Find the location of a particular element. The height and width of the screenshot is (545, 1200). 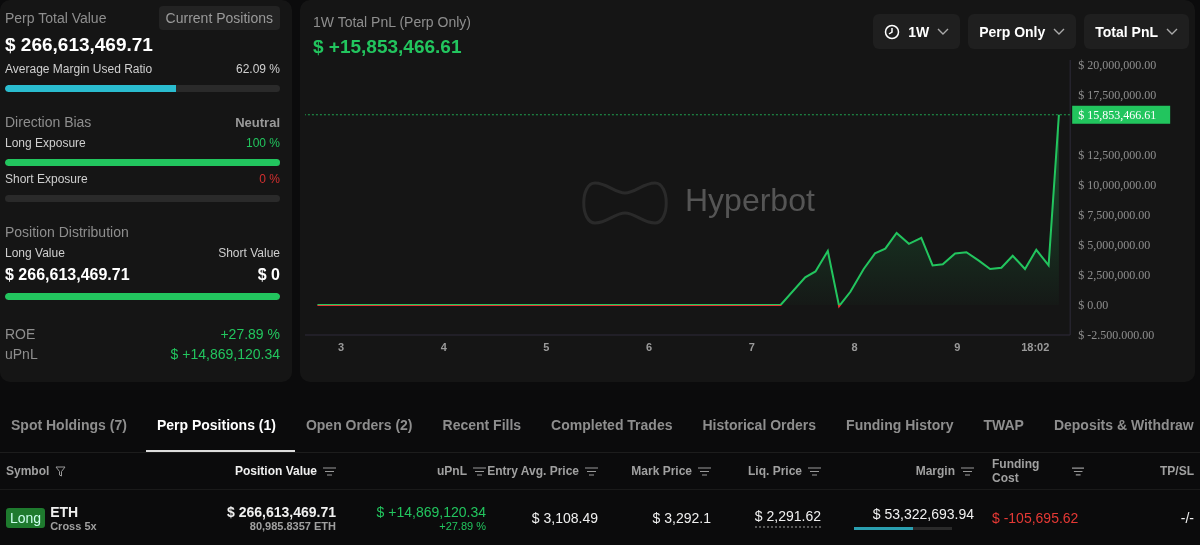

x-tick-label: 5 is located at coordinates (546, 347).